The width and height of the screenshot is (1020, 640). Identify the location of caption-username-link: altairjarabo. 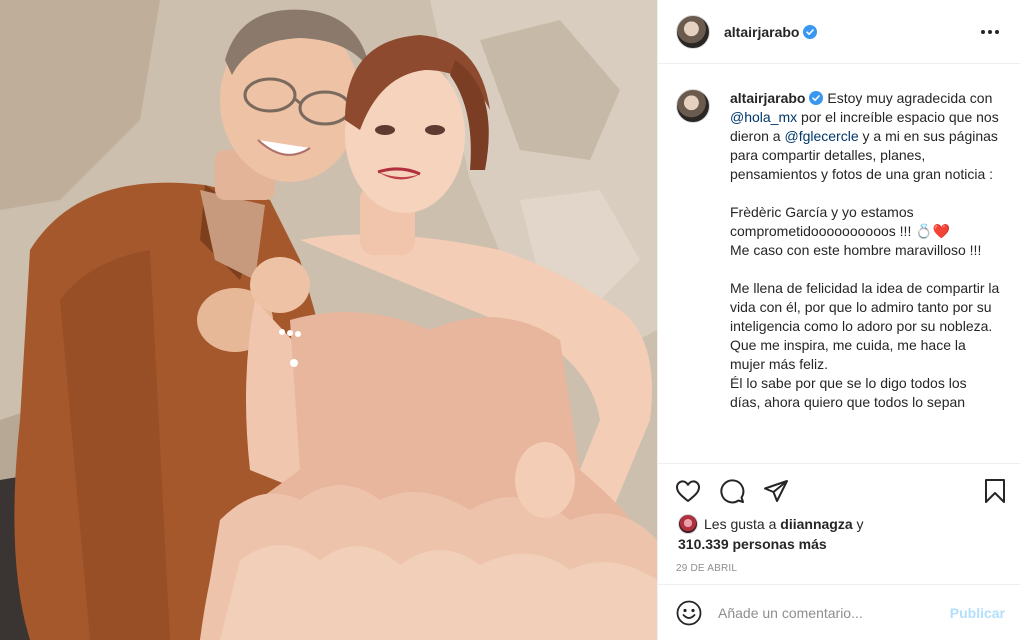
(767, 98).